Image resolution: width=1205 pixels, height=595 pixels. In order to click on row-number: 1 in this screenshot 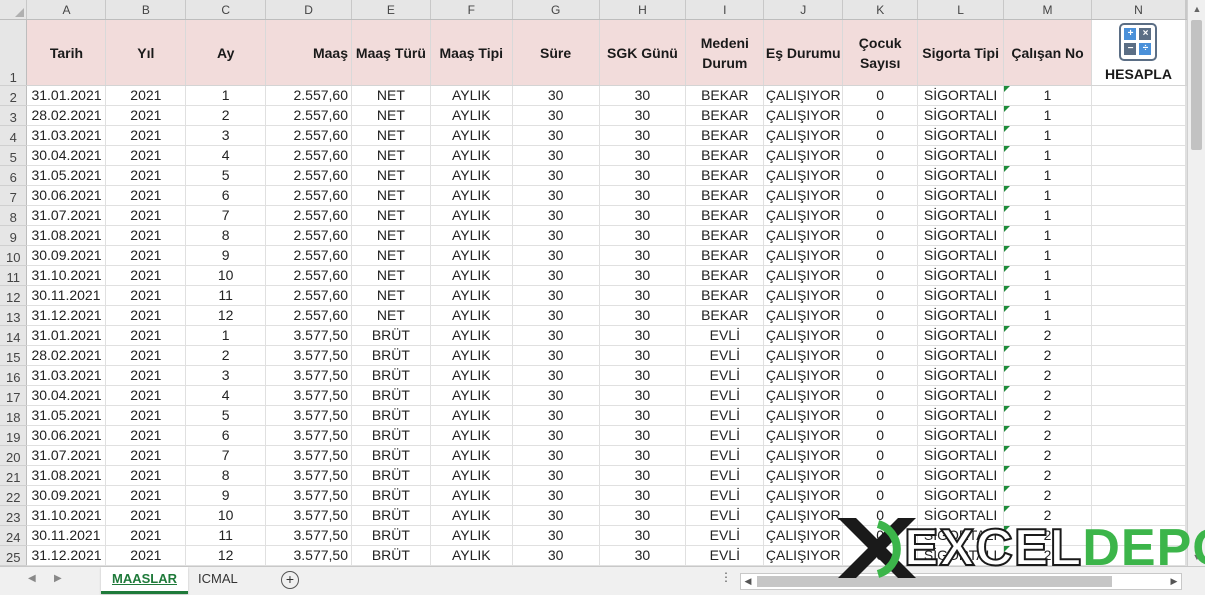, I will do `click(14, 52)`.